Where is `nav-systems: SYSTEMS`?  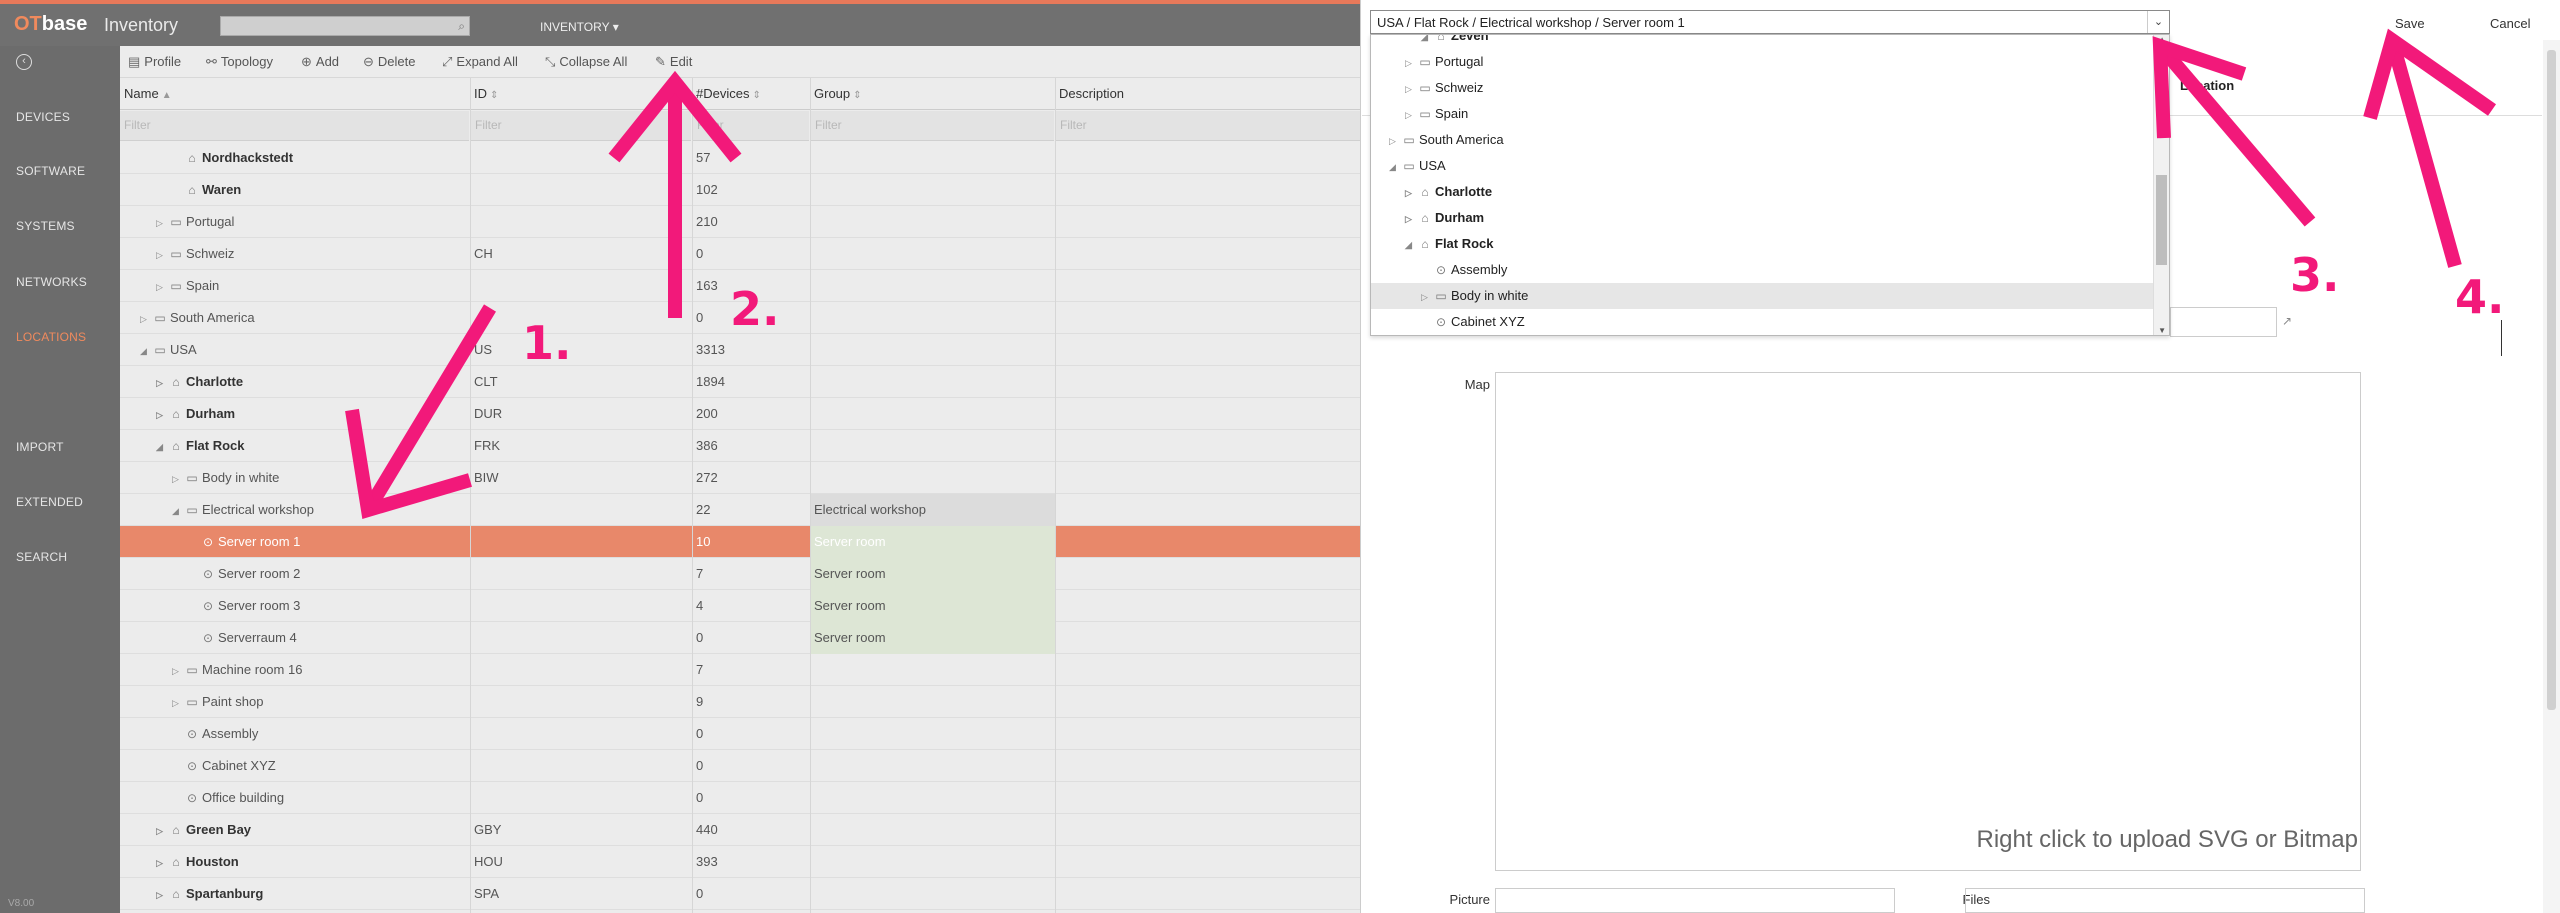 nav-systems: SYSTEMS is located at coordinates (45, 226).